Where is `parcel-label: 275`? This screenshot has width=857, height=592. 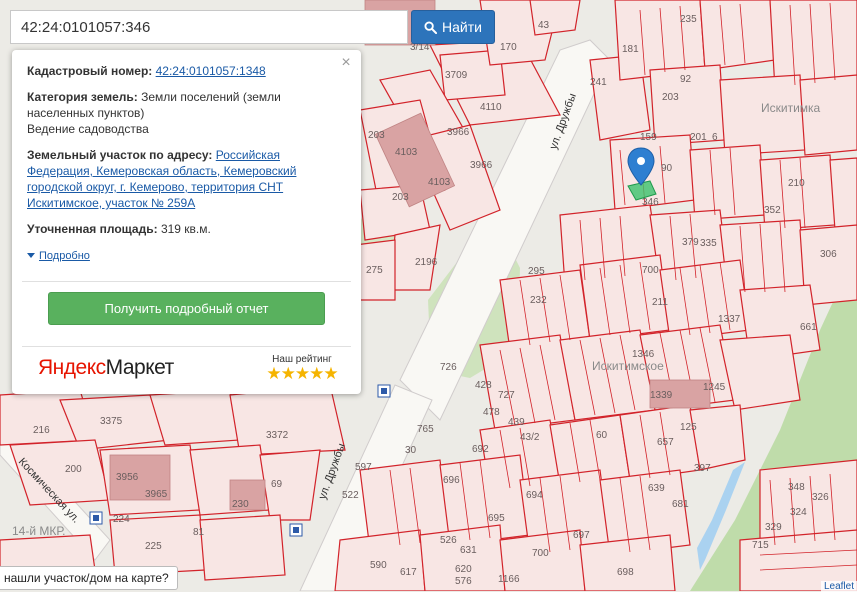
parcel-label: 275 is located at coordinates (374, 270).